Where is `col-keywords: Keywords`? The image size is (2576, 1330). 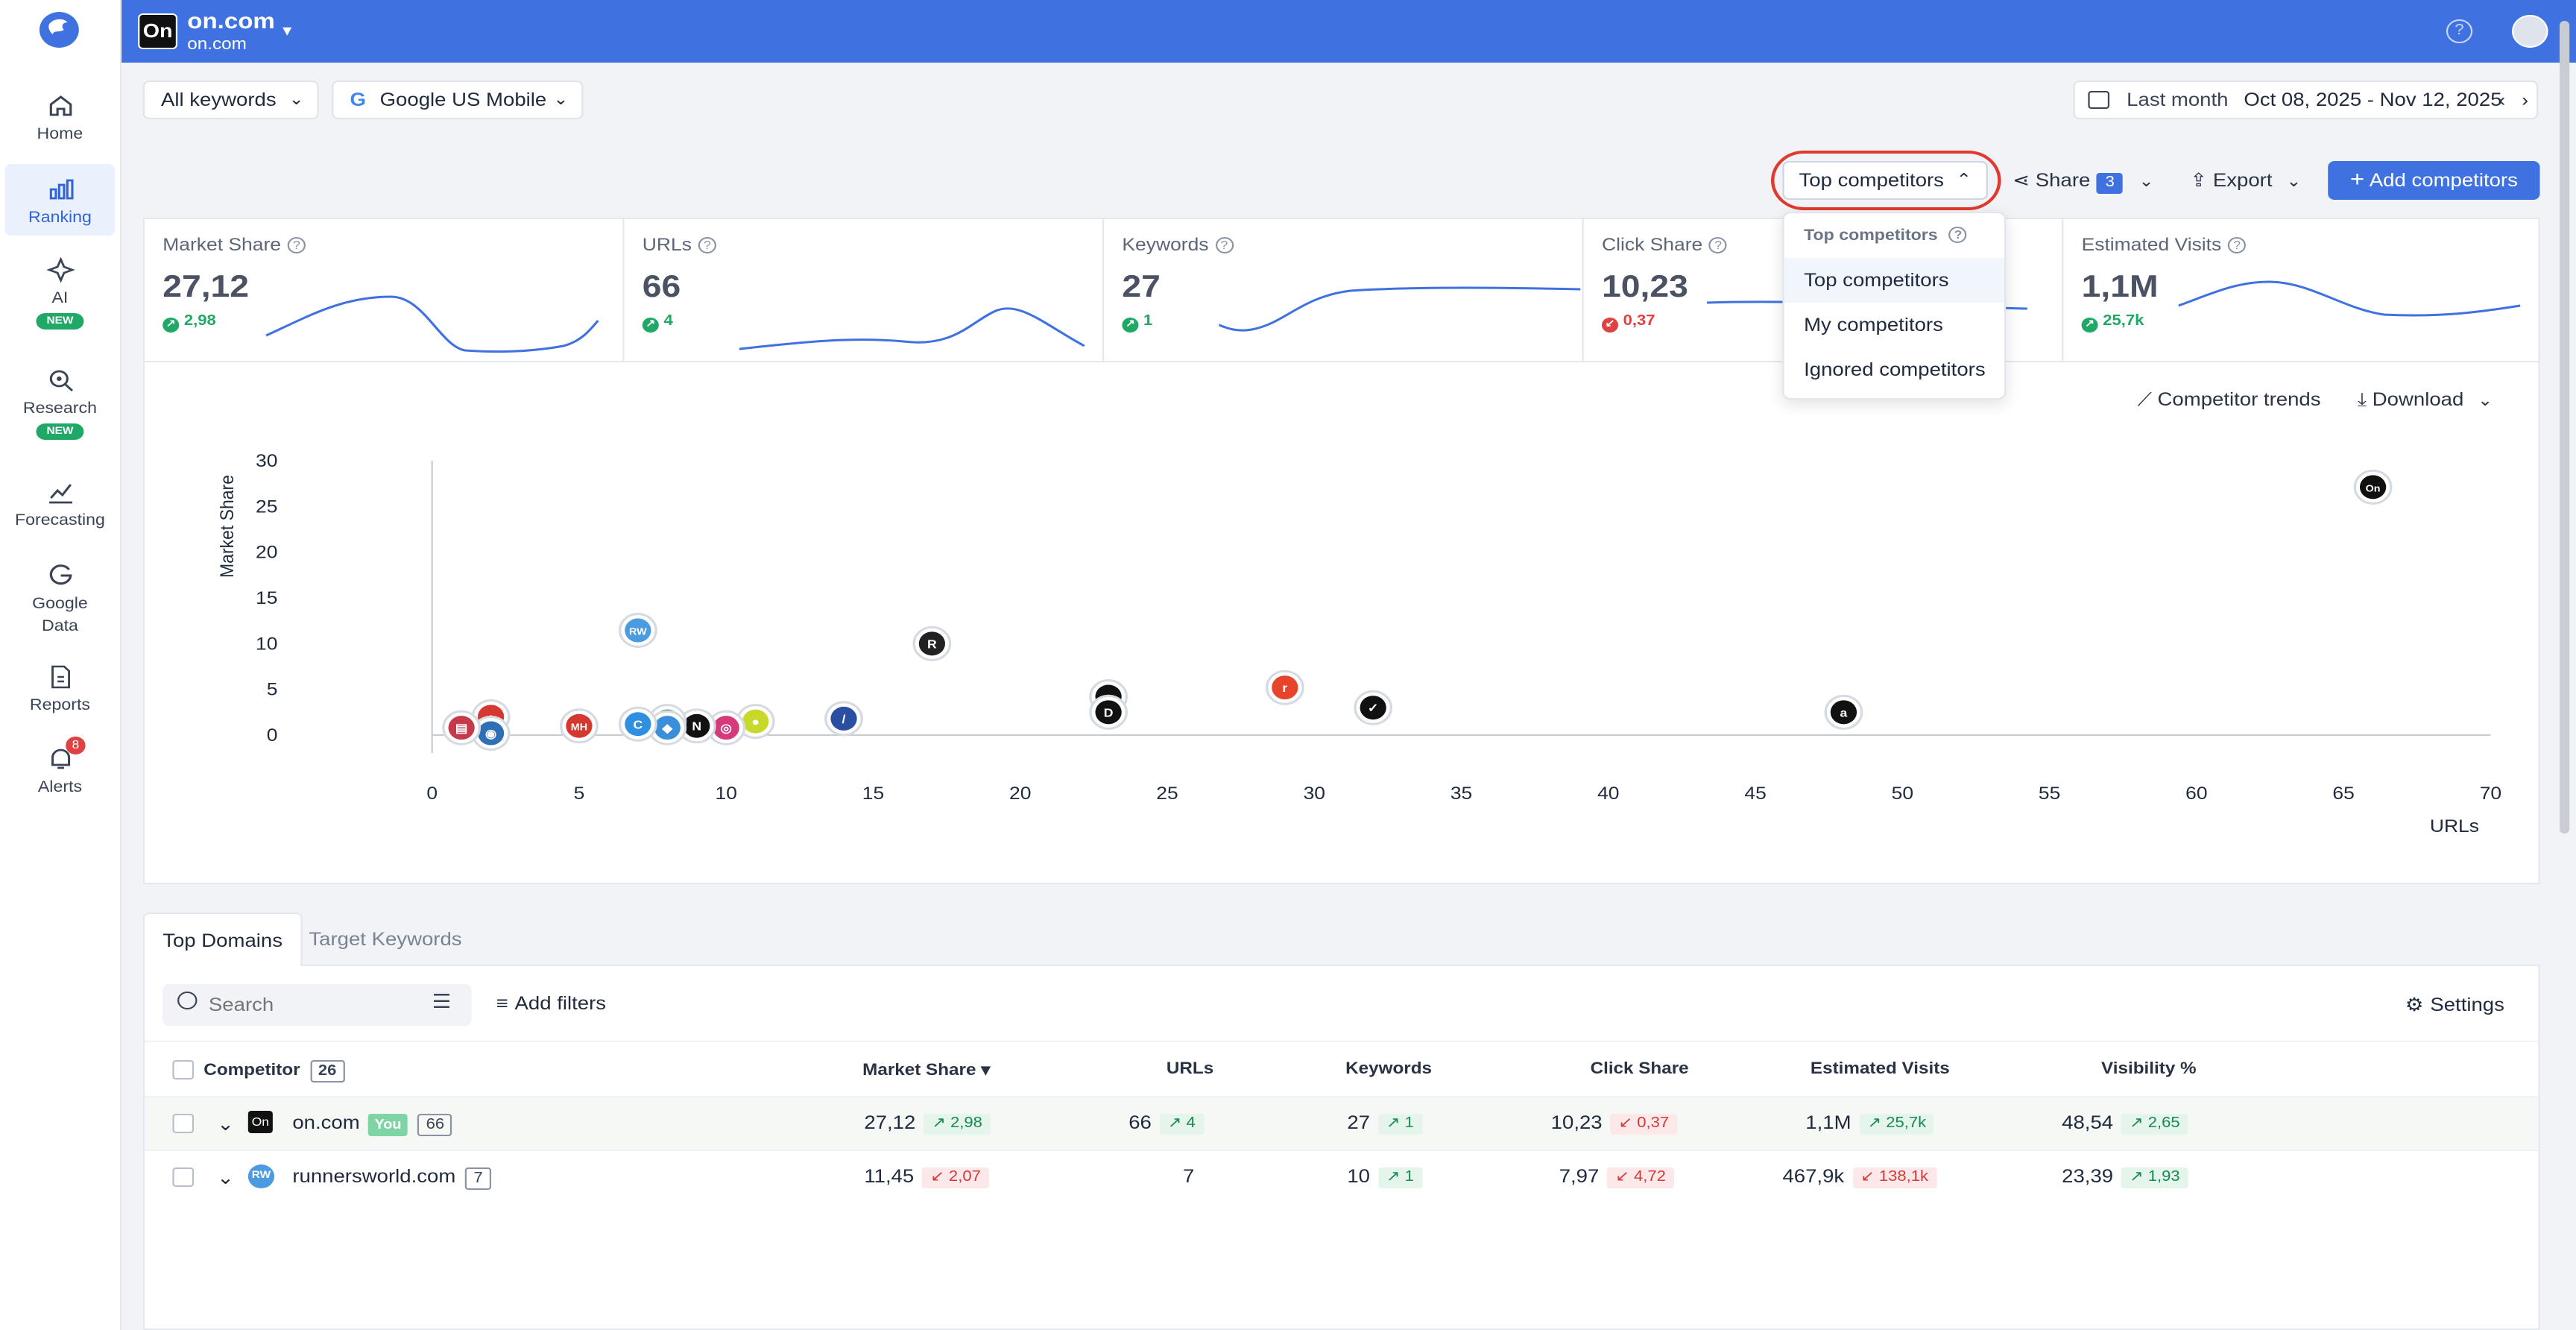
col-keywords: Keywords is located at coordinates (1388, 1069).